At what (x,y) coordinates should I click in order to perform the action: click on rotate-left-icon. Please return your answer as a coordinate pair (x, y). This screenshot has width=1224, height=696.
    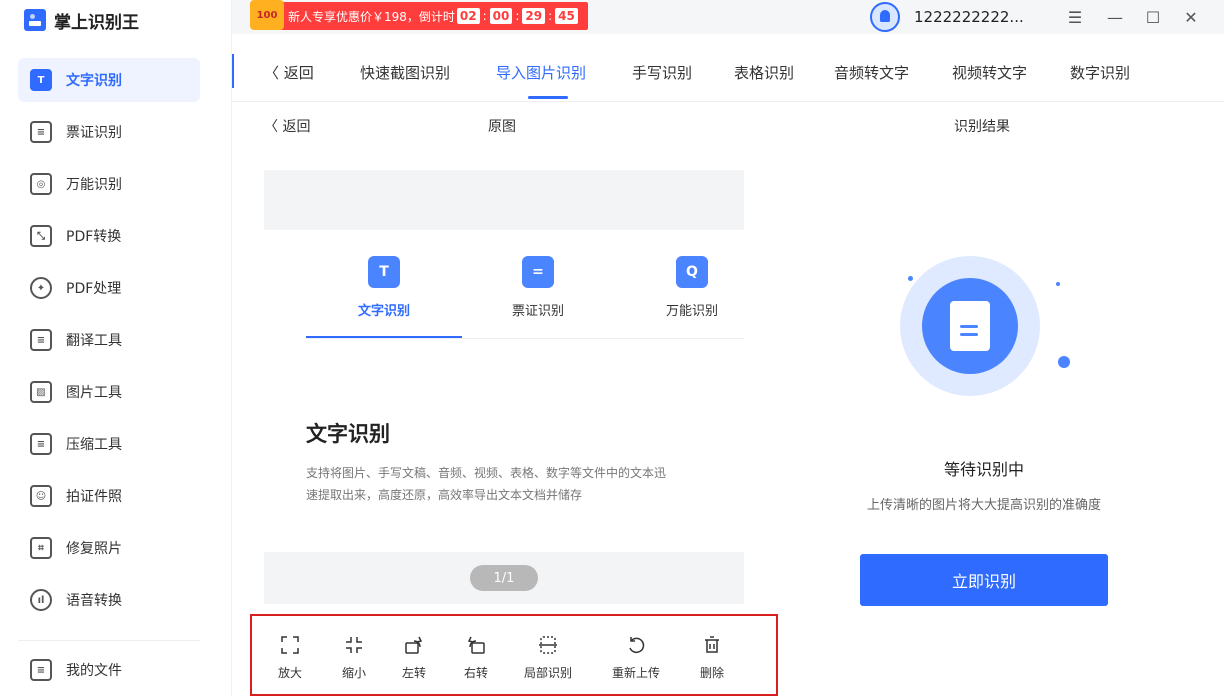
    Looking at the image, I should click on (414, 645).